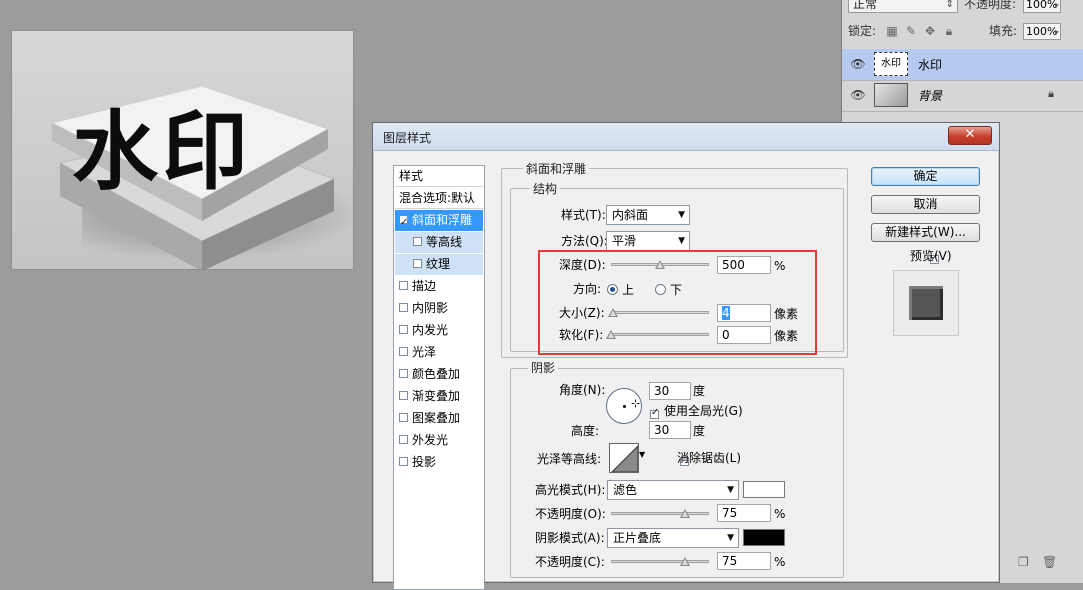  Describe the element at coordinates (764, 537) in the screenshot. I see `shadow-color-swatch` at that location.